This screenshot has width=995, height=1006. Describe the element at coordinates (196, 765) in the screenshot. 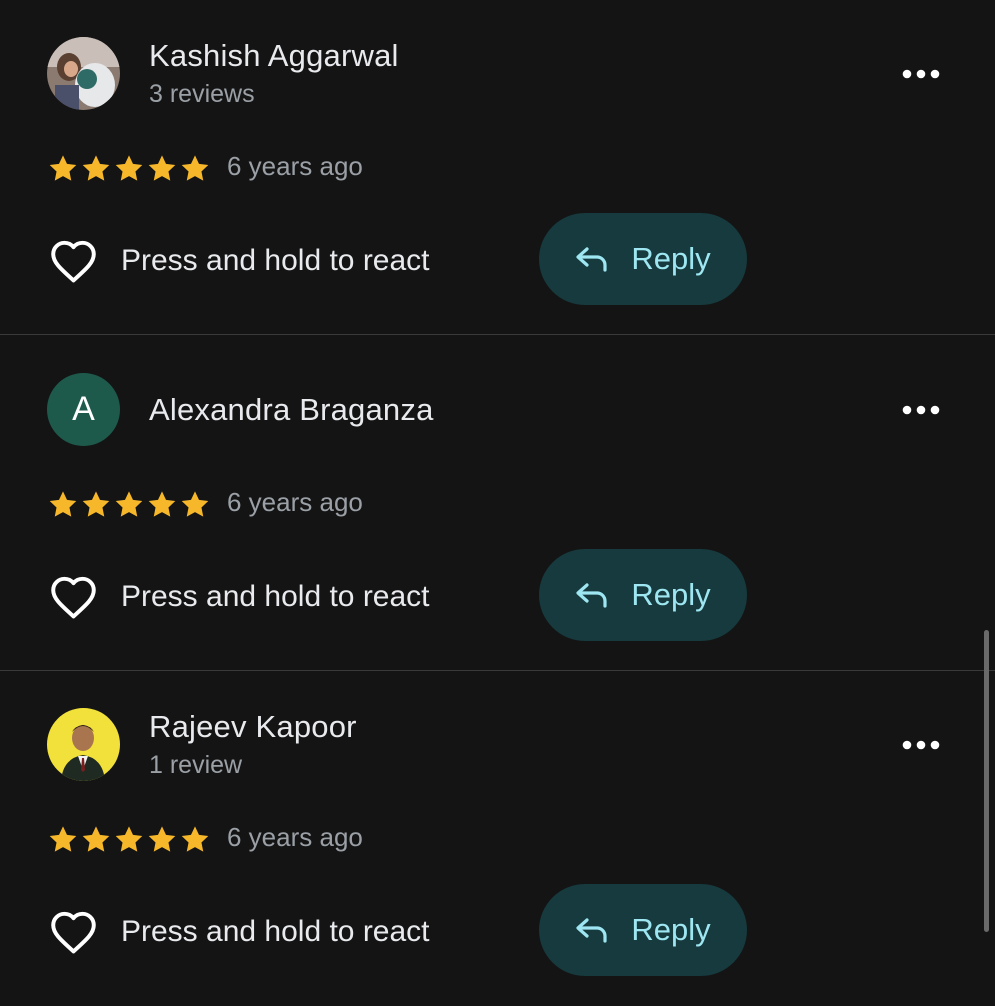

I see `review-count: 1 review` at that location.